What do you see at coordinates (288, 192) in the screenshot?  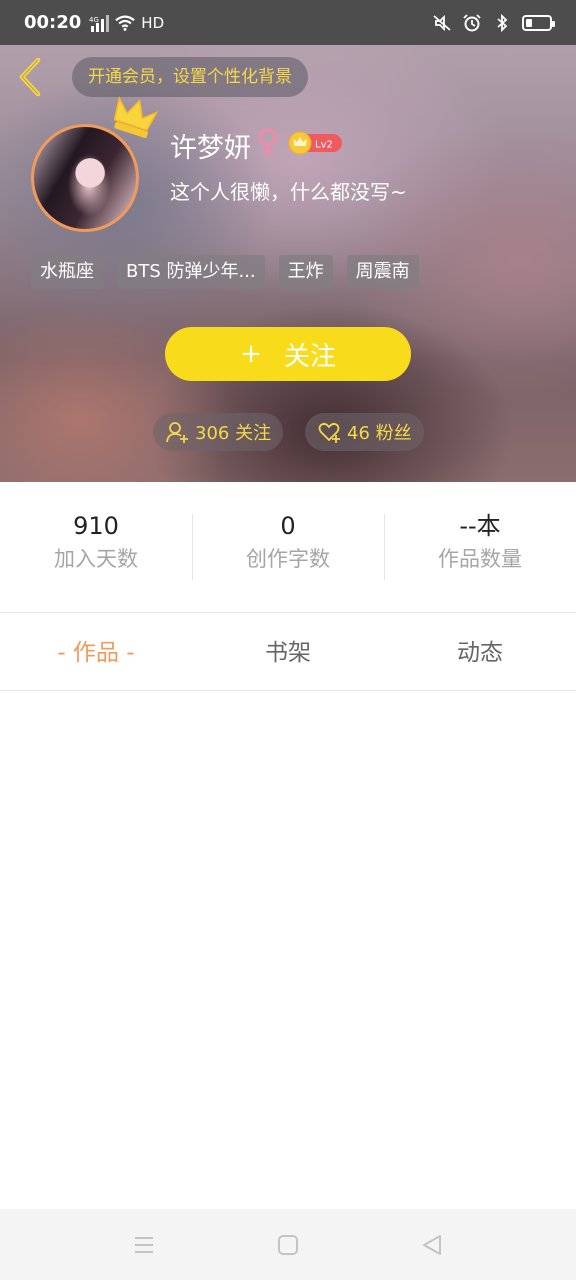 I see `user-bio: 这个人很懒，什么都没写~` at bounding box center [288, 192].